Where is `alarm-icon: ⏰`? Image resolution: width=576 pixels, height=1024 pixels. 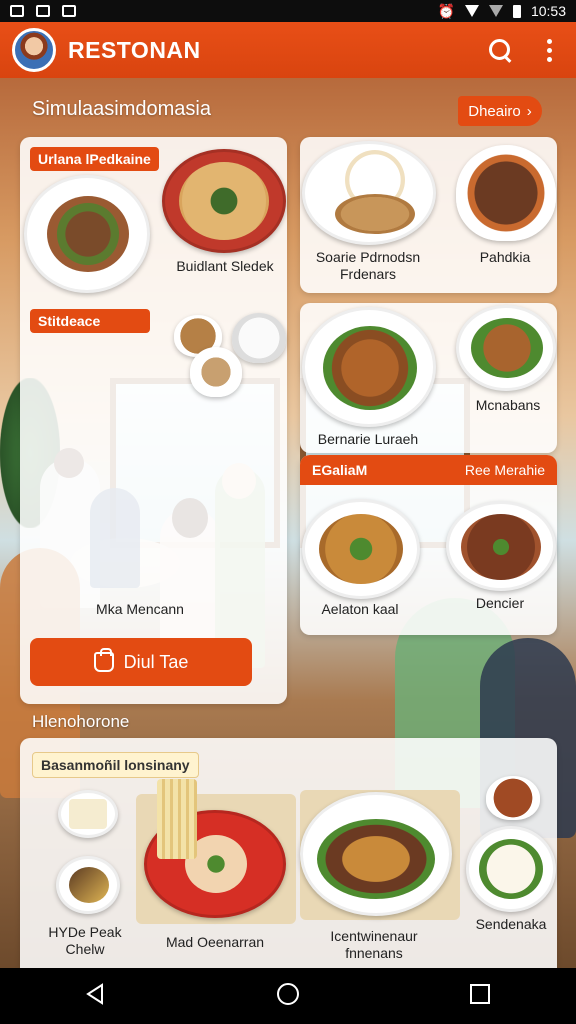
alarm-icon: ⏰ is located at coordinates (446, 10).